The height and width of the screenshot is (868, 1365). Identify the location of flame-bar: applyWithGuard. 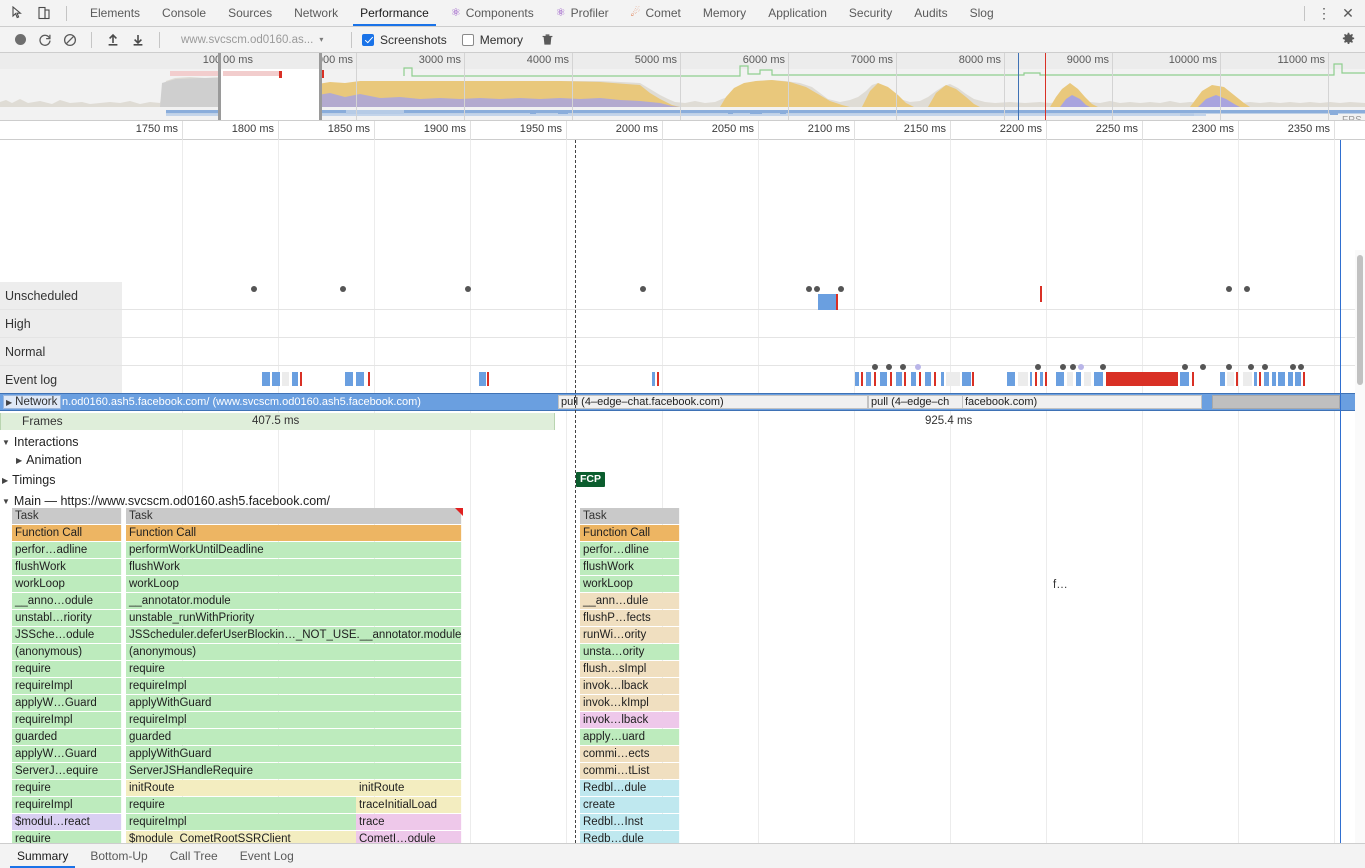
(294, 703).